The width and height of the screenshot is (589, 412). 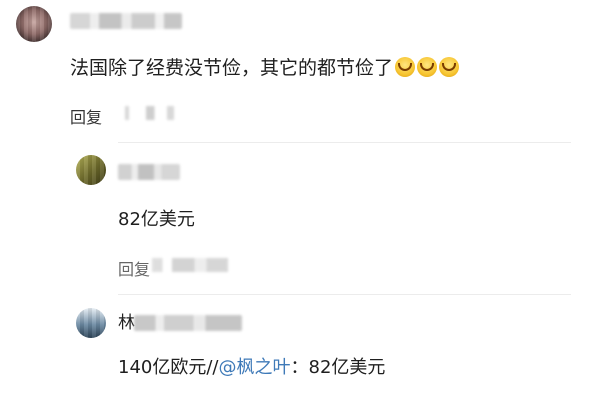 I want to click on comment-text: 法国除了经费没节俭，其它的都节俭了, so click(x=265, y=68).